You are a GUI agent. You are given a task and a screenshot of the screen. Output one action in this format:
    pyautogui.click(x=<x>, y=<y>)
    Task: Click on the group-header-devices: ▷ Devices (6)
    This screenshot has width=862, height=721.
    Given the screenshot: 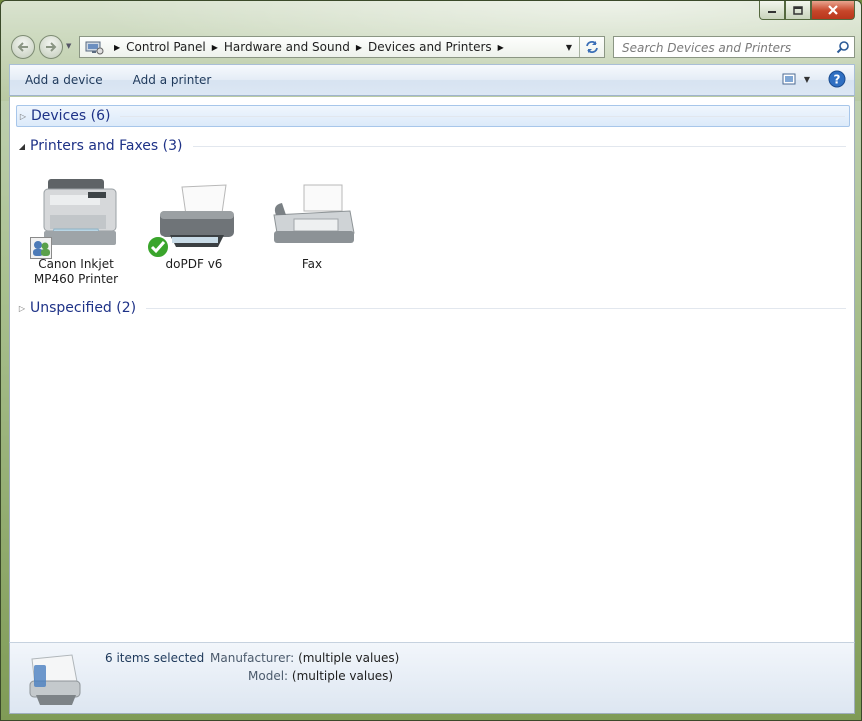 What is the action you would take?
    pyautogui.click(x=433, y=116)
    